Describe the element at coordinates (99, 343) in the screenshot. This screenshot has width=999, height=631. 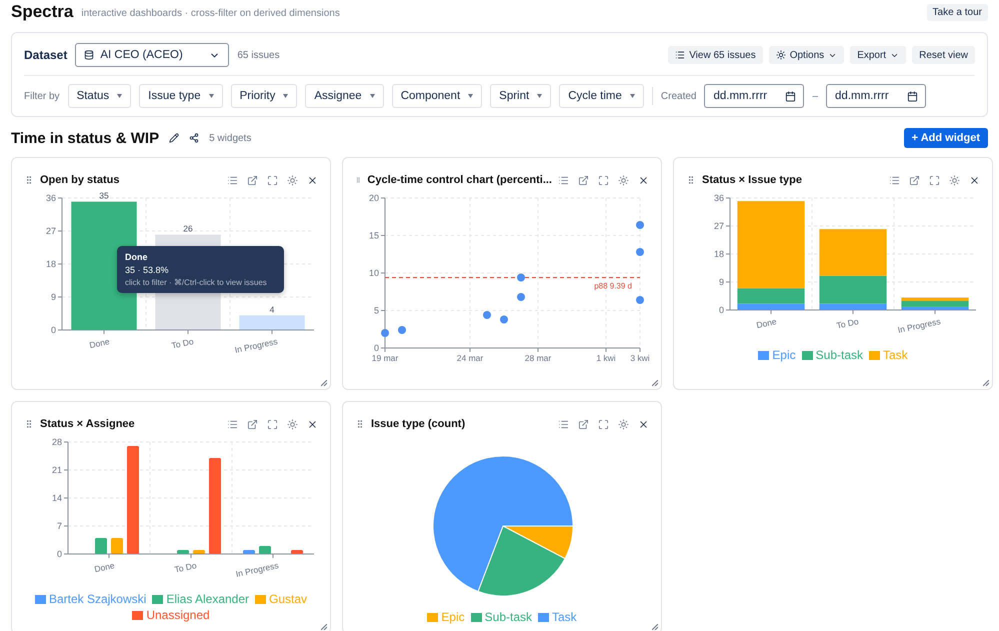
I see `category-label: Done` at that location.